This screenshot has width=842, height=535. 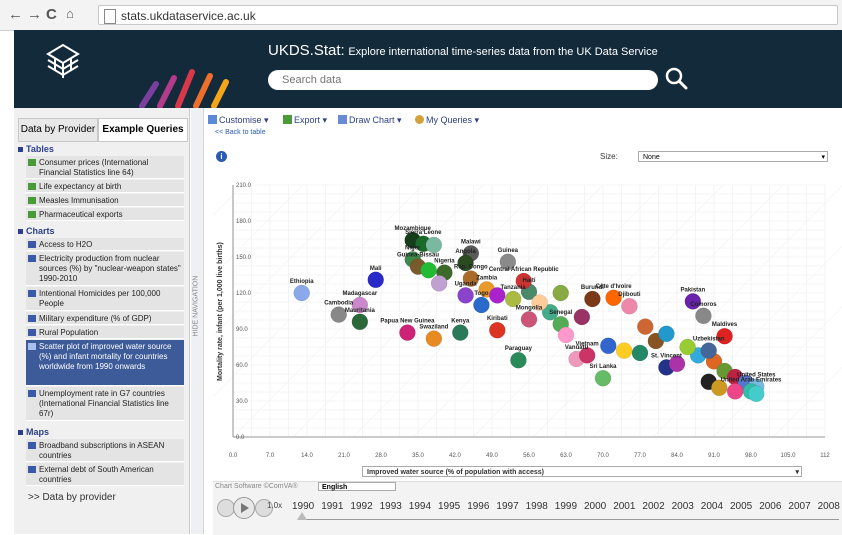 I want to click on list-item-table: Pharmaceutical exports, so click(x=105, y=214).